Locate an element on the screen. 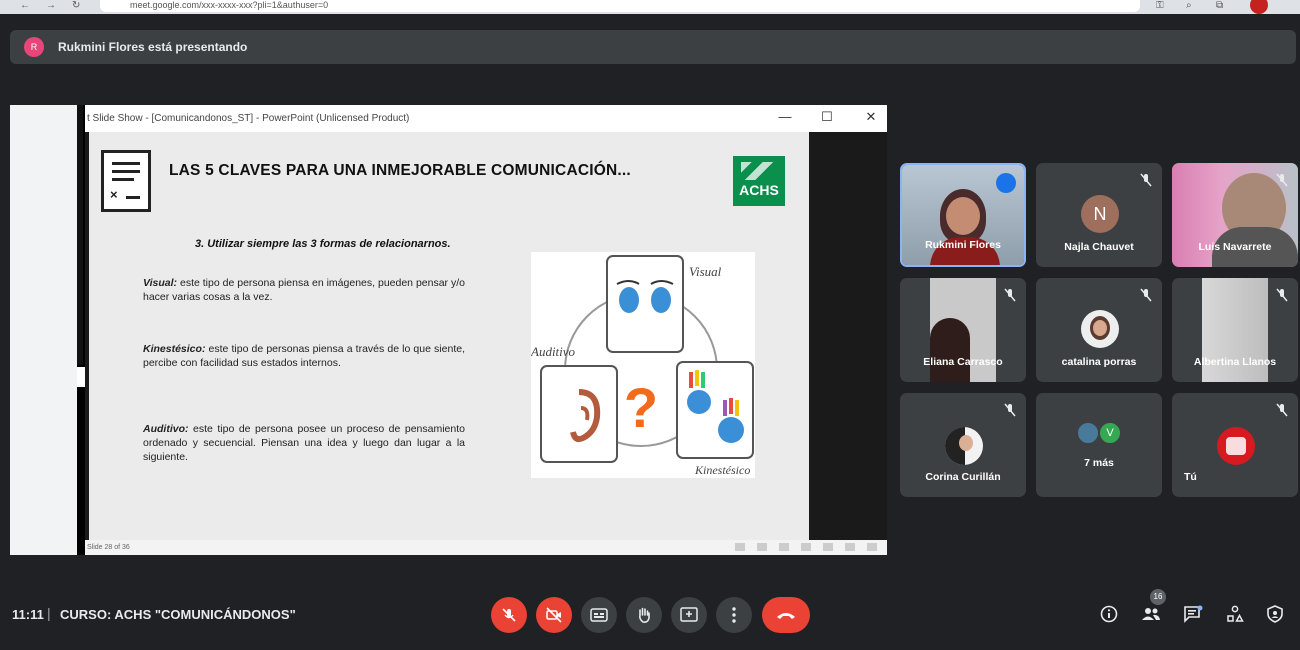  group-avatar is located at coordinates (1088, 433).